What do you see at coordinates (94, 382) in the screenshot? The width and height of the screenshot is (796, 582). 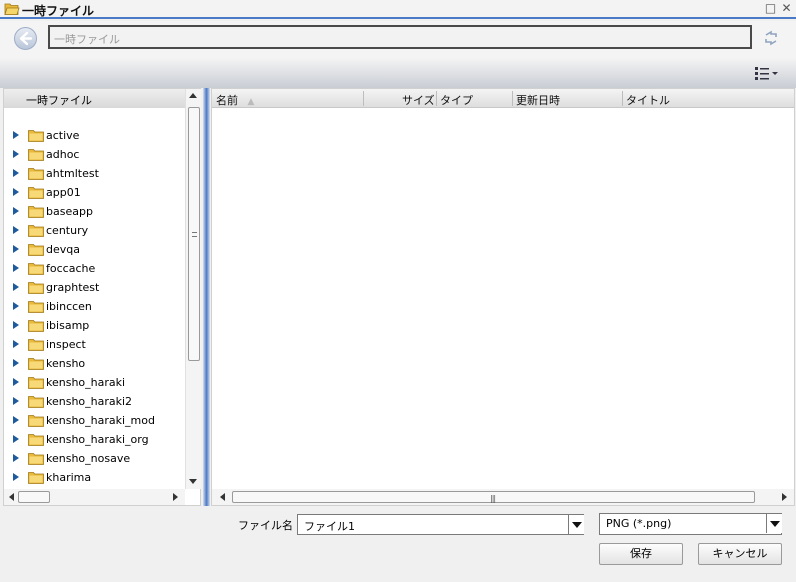 I see `tree-item: kensho_haraki` at bounding box center [94, 382].